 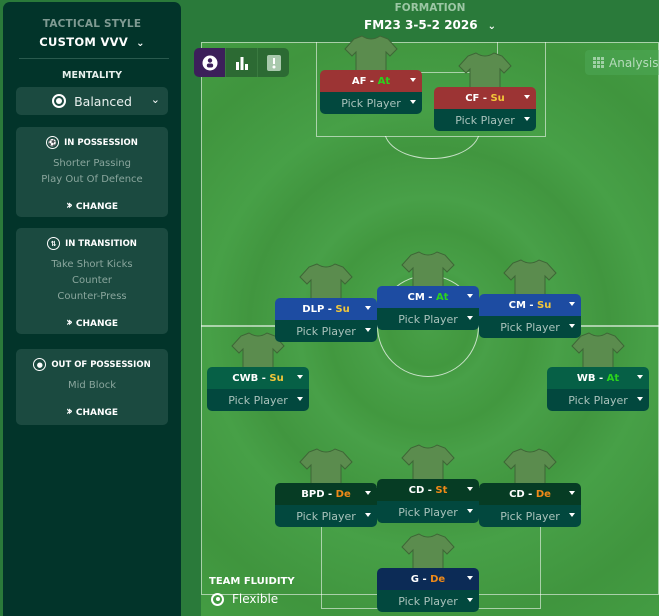 I want to click on mentality-label: MENTALITY, so click(x=92, y=75).